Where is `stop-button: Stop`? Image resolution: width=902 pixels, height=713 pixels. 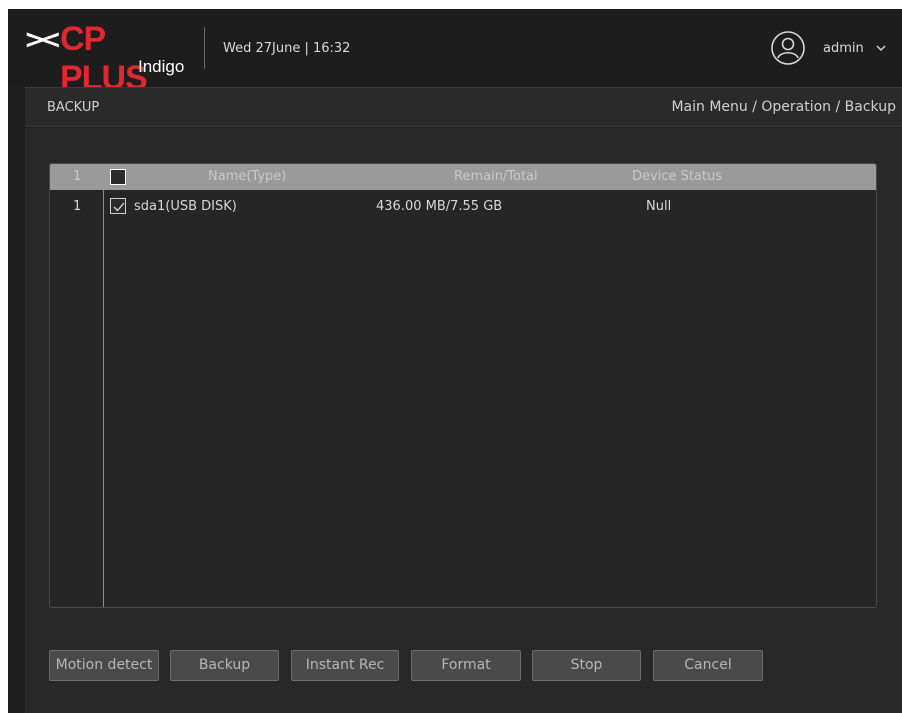 stop-button: Stop is located at coordinates (586, 665).